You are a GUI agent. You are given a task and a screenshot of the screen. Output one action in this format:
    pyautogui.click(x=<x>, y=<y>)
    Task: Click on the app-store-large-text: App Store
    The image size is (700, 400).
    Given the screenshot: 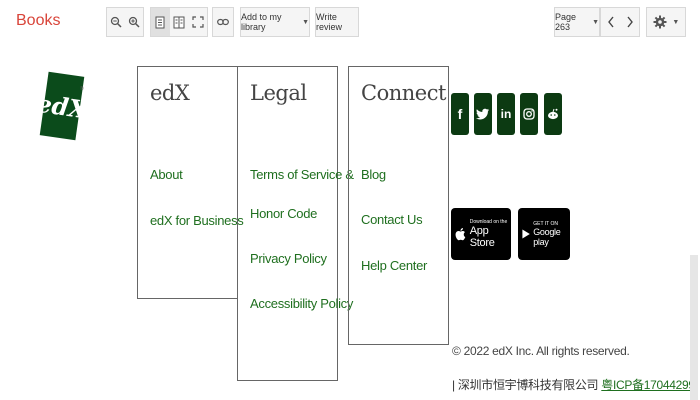 What is the action you would take?
    pyautogui.click(x=482, y=237)
    